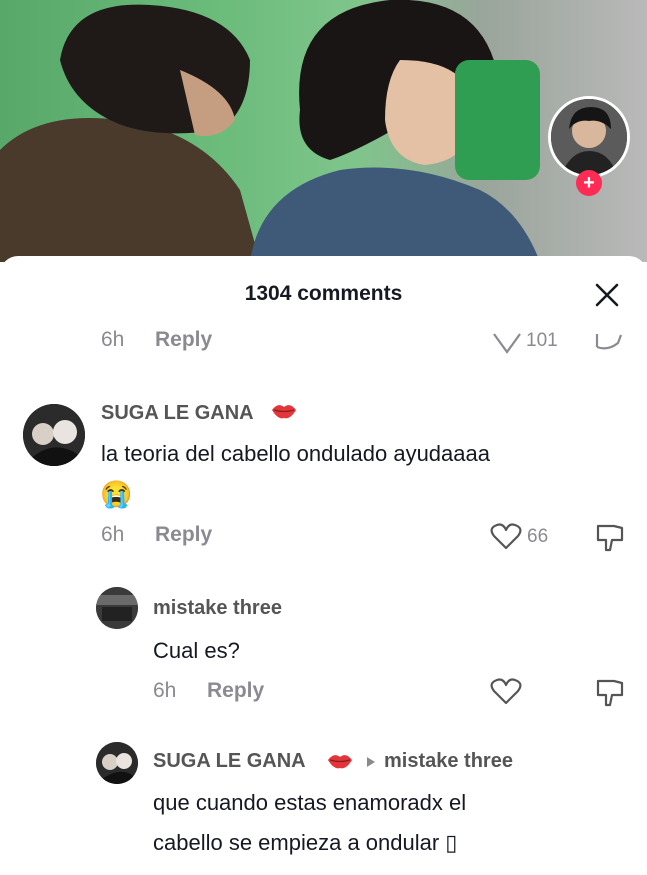 This screenshot has width=647, height=875. What do you see at coordinates (607, 295) in the screenshot?
I see `close-icon` at bounding box center [607, 295].